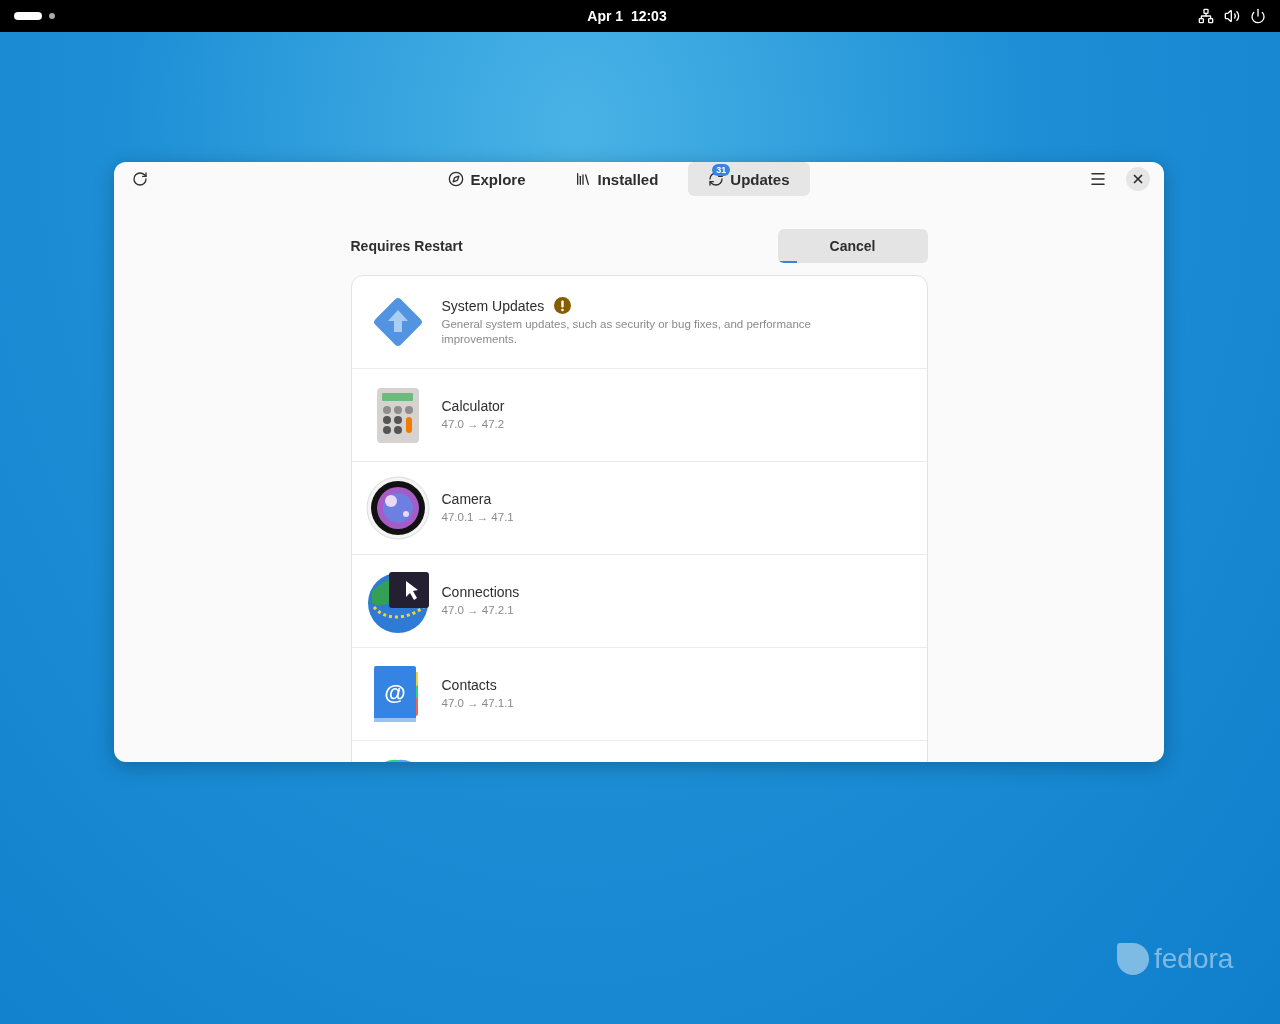 This screenshot has height=1024, width=1280. Describe the element at coordinates (473, 406) in the screenshot. I see `app-name: Calculator` at that location.